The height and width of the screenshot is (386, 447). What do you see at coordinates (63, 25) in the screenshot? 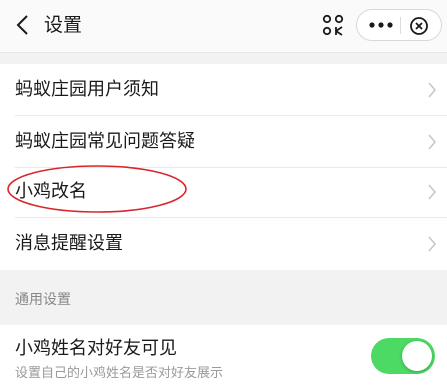
I see `page-title: 设置` at bounding box center [63, 25].